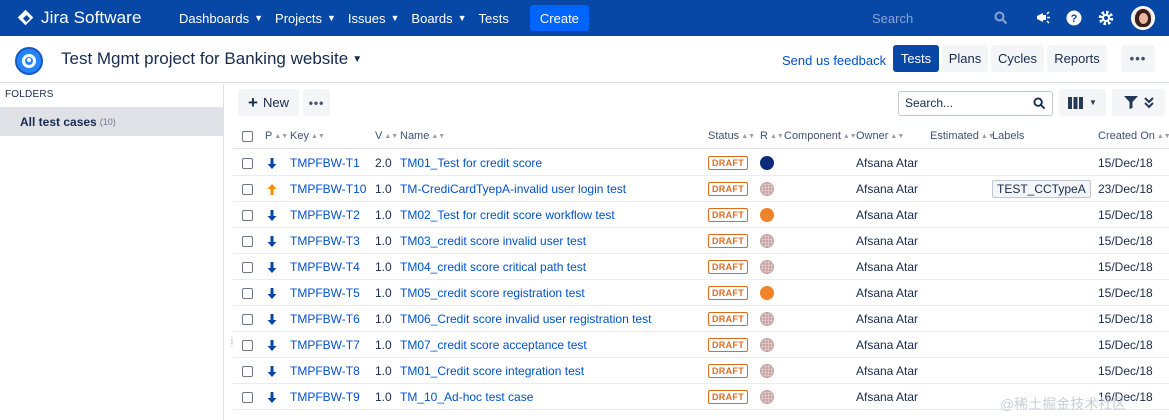 Image resolution: width=1169 pixels, height=420 pixels. I want to click on column-header-result: R ▲▼, so click(772, 136).